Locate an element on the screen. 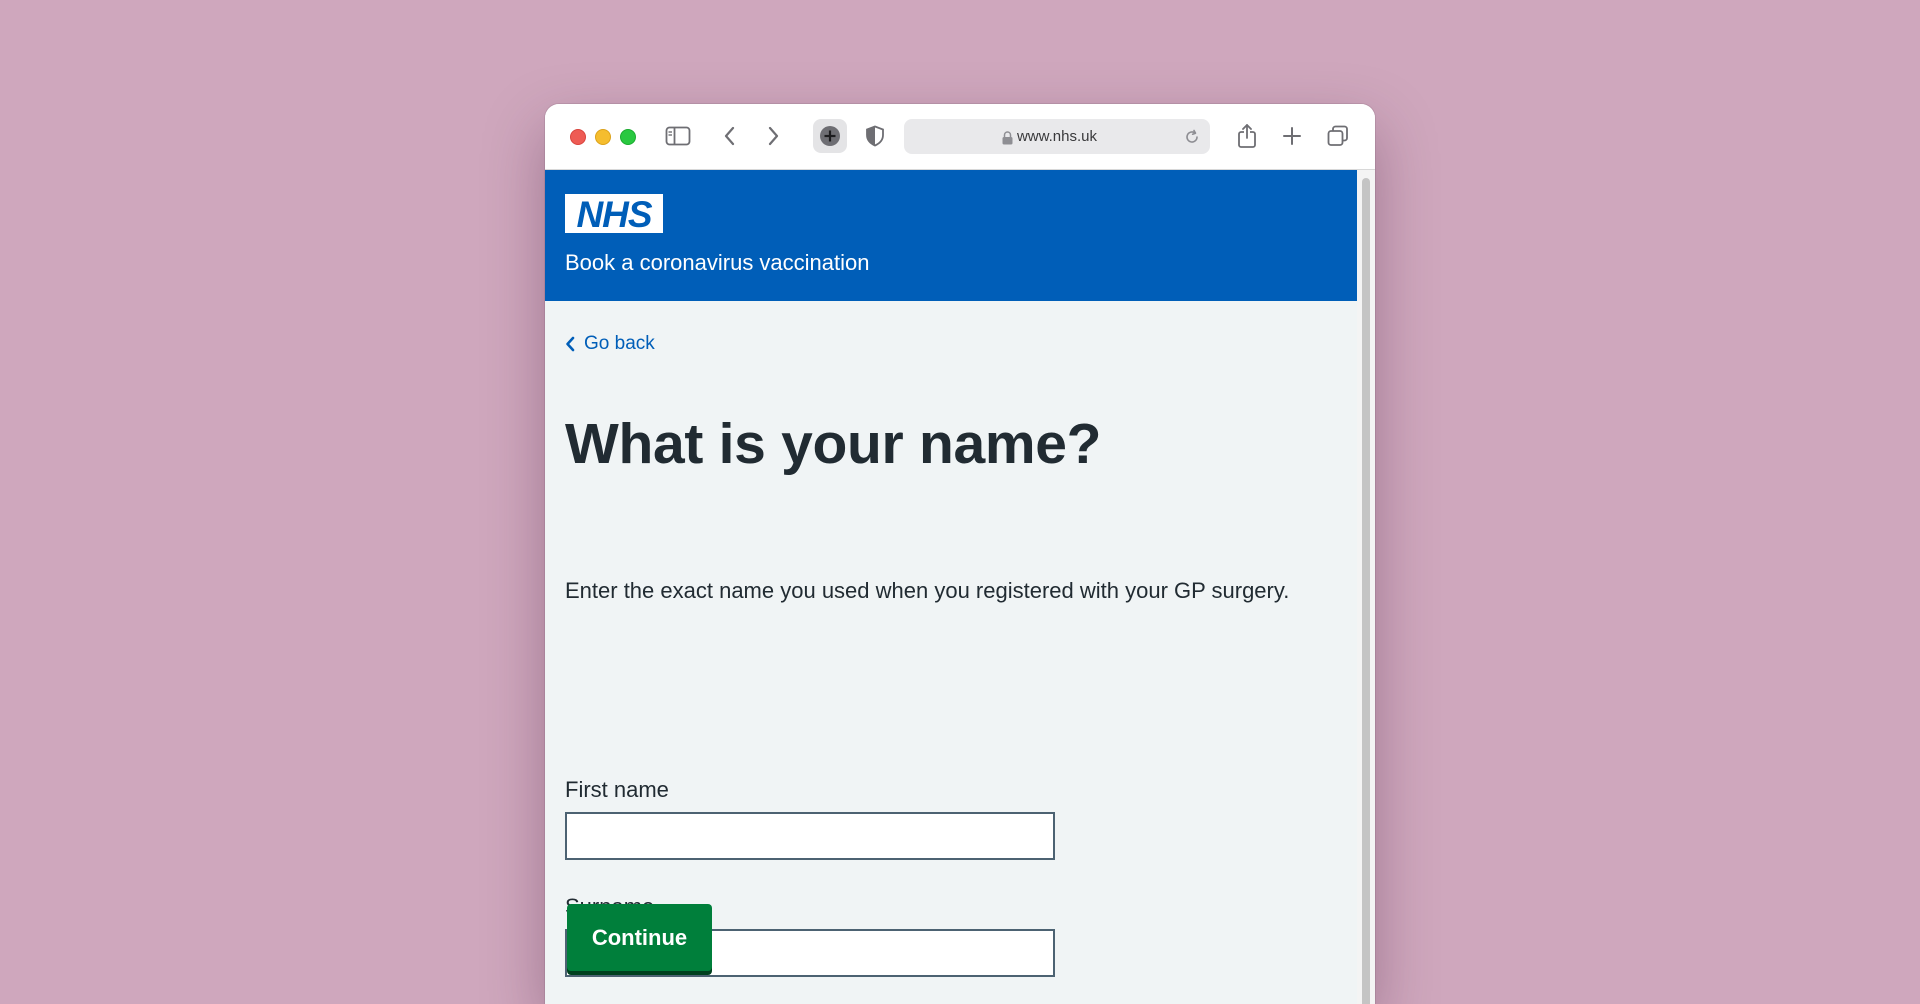  tabs-overview-icon is located at coordinates (1338, 136).